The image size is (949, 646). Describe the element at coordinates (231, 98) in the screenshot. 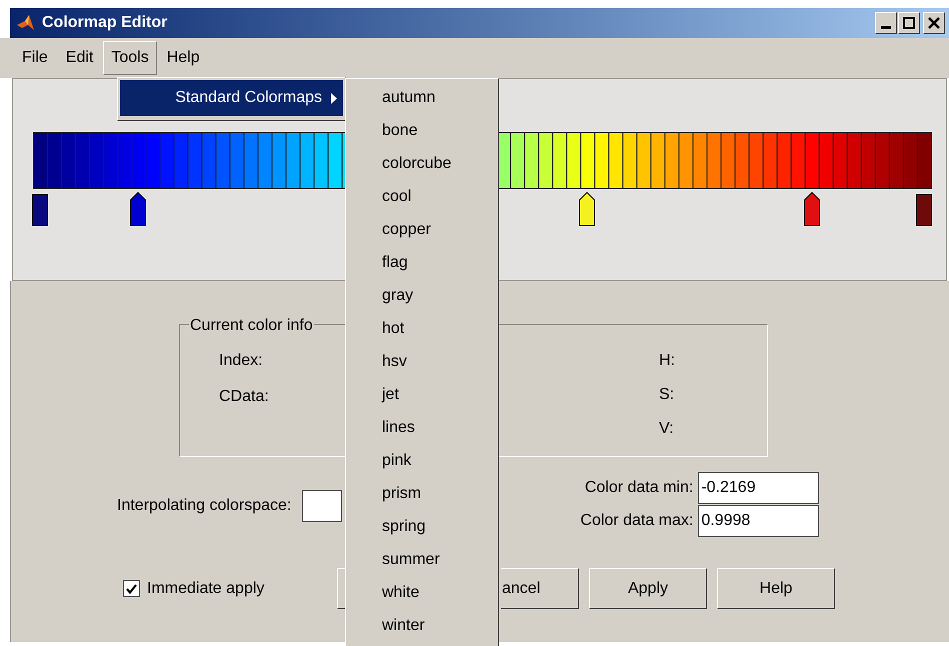

I see `menu-item: Standard Colormaps` at that location.